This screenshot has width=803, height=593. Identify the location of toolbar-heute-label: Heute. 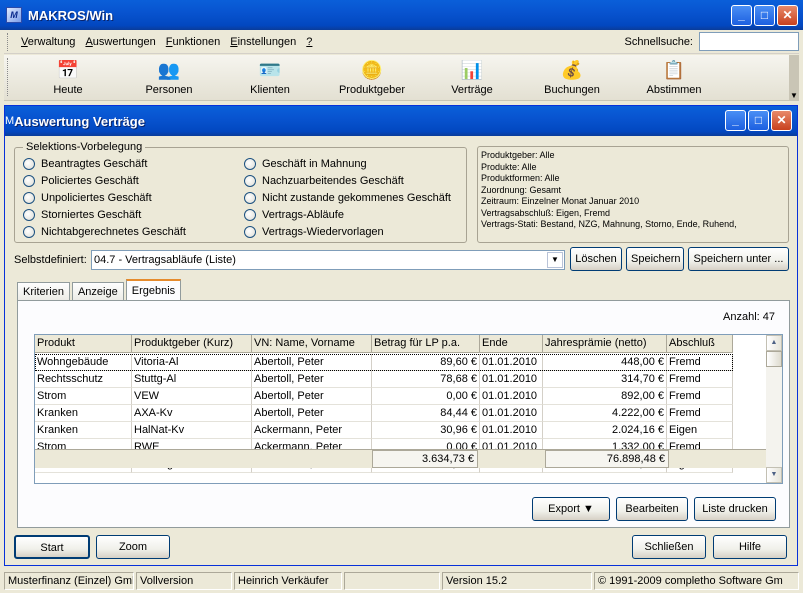
(68, 90).